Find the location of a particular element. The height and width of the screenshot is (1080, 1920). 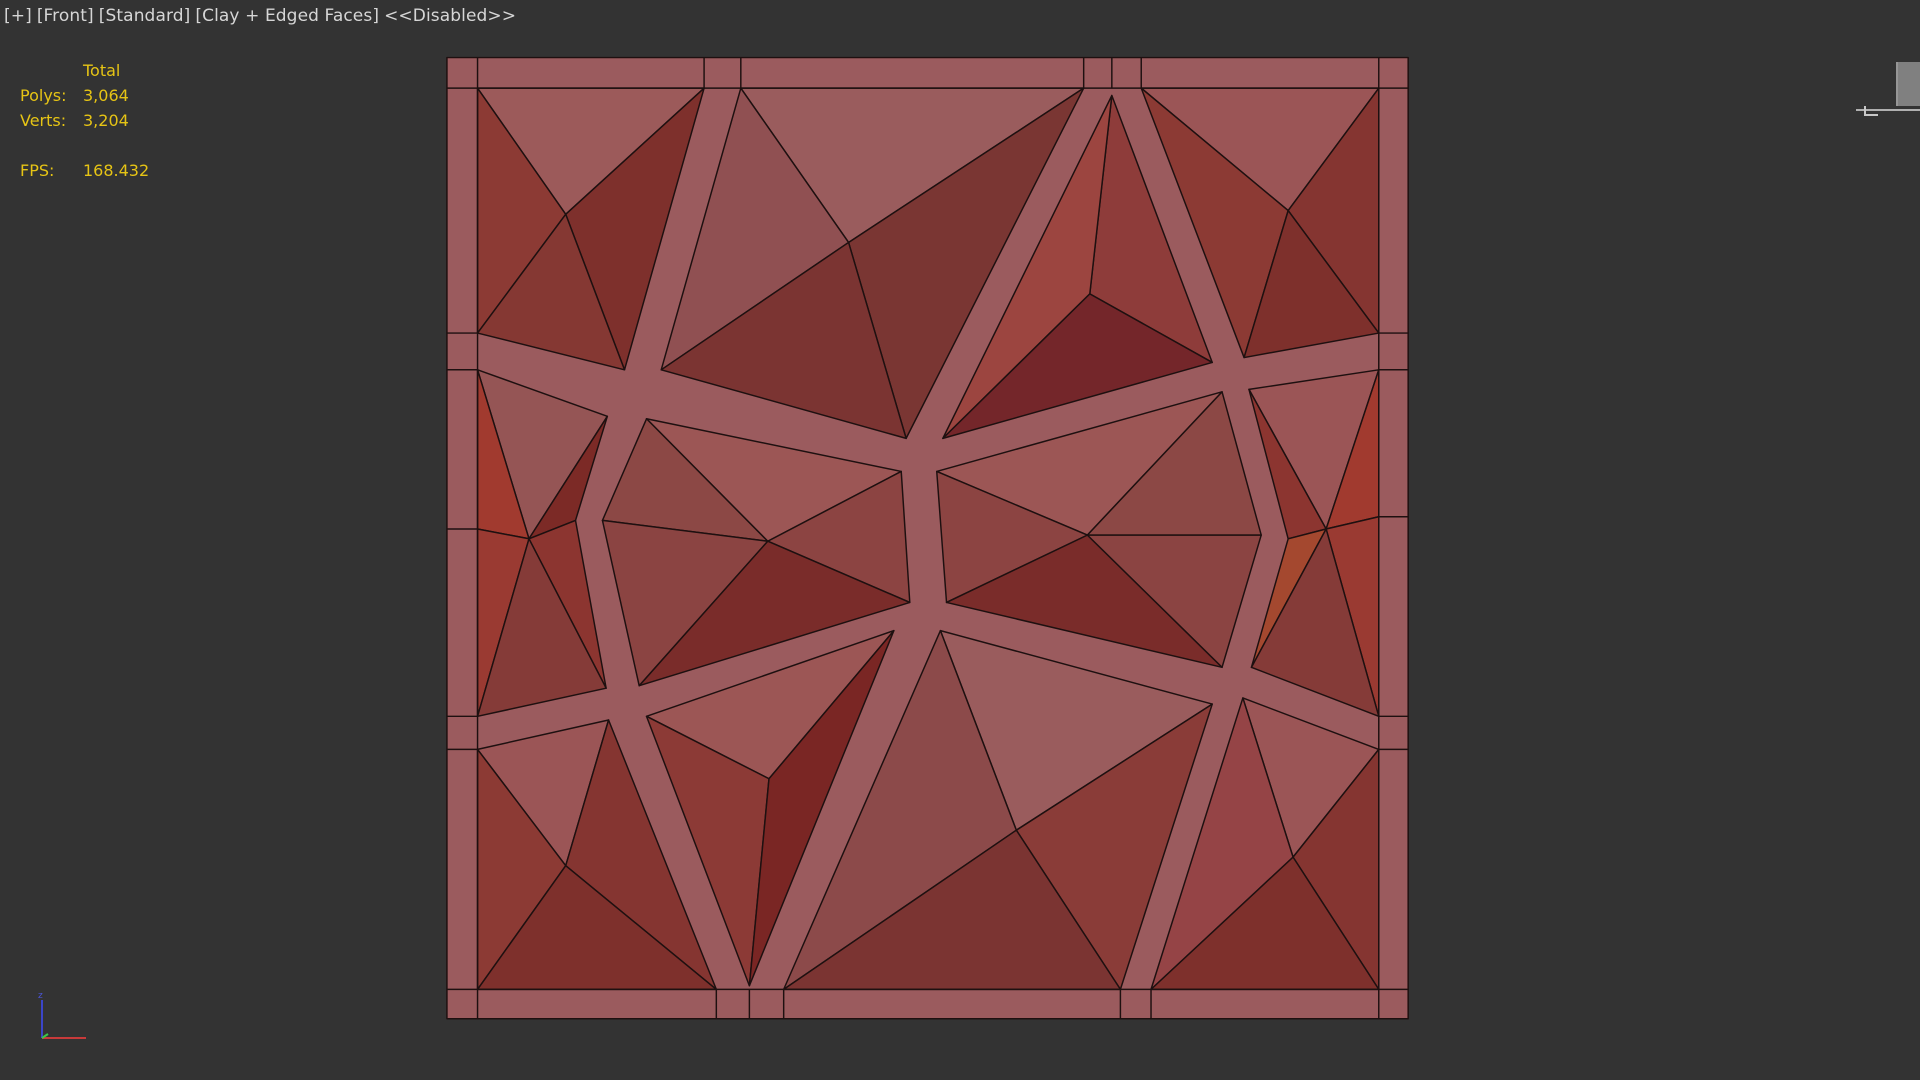

axis-tripod-icon: z is located at coordinates (62, 1015).